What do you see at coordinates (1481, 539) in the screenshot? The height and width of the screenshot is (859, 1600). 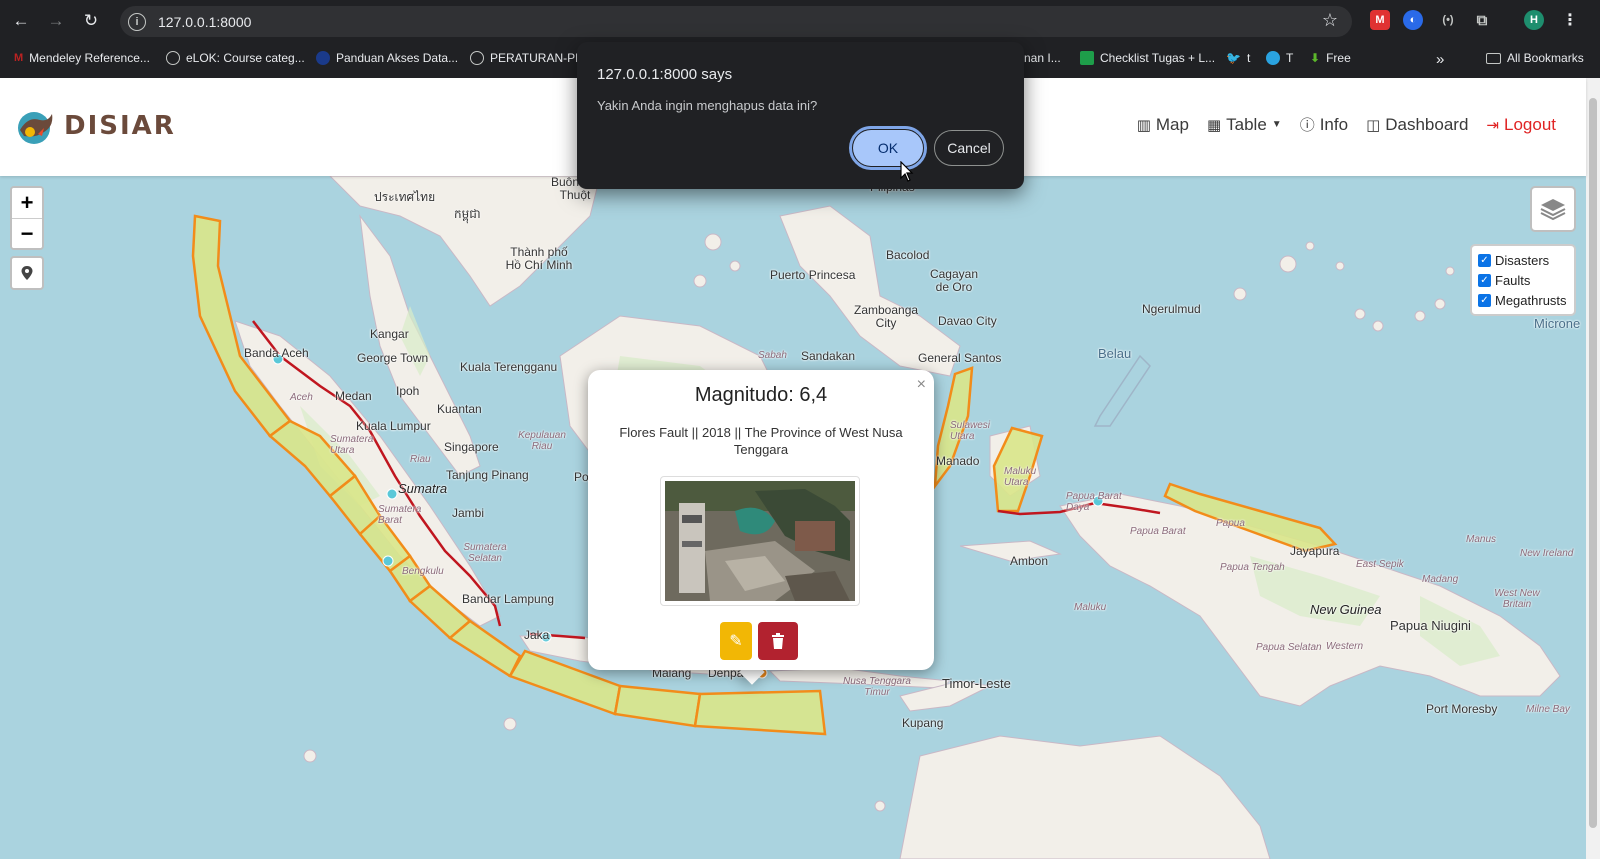 I see `map-label-manus: Manus` at bounding box center [1481, 539].